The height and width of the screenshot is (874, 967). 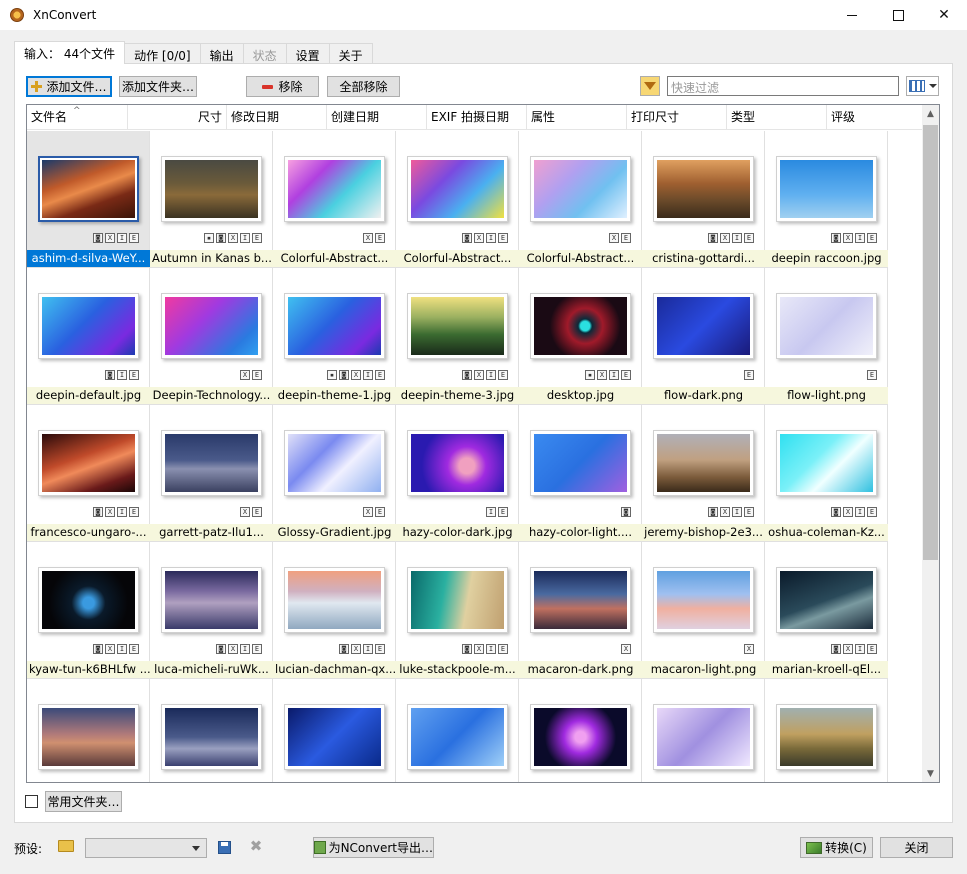 I want to click on tab-settings: 设置, so click(x=307, y=53).